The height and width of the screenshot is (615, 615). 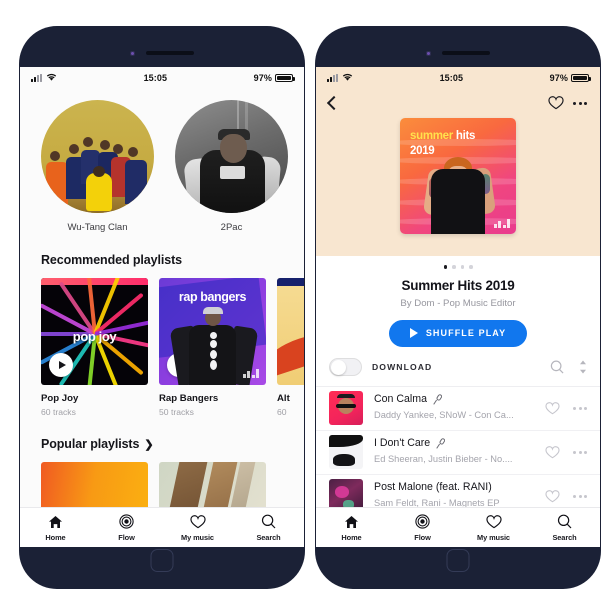 What do you see at coordinates (250, 373) in the screenshot?
I see `deezer-equalizer-icon` at bounding box center [250, 373].